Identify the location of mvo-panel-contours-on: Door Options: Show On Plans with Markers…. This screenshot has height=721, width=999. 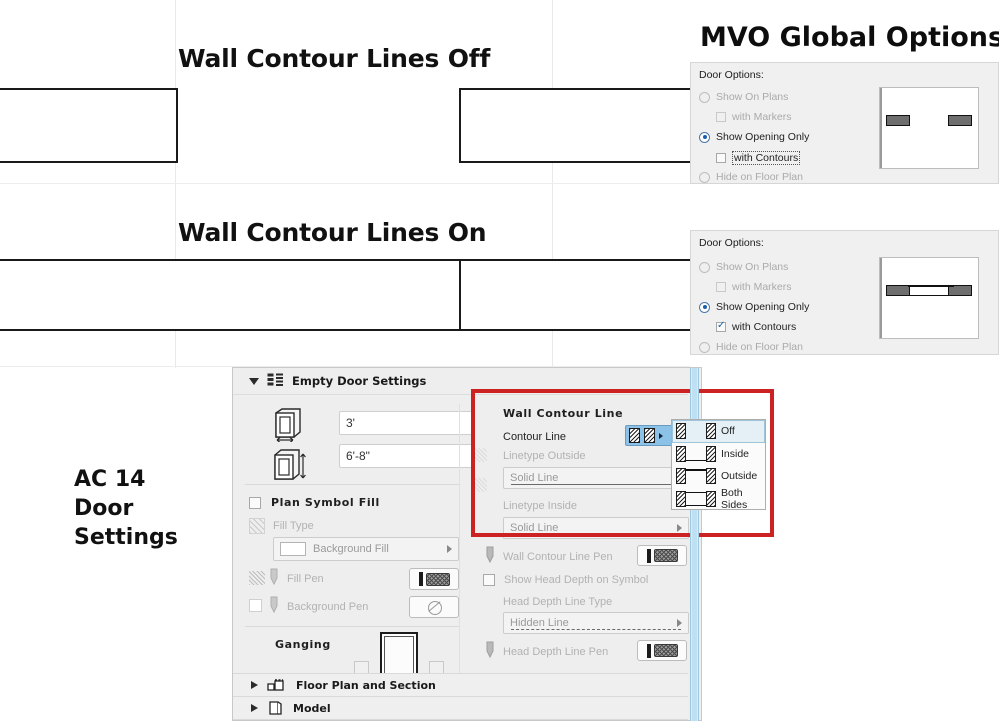
(844, 292).